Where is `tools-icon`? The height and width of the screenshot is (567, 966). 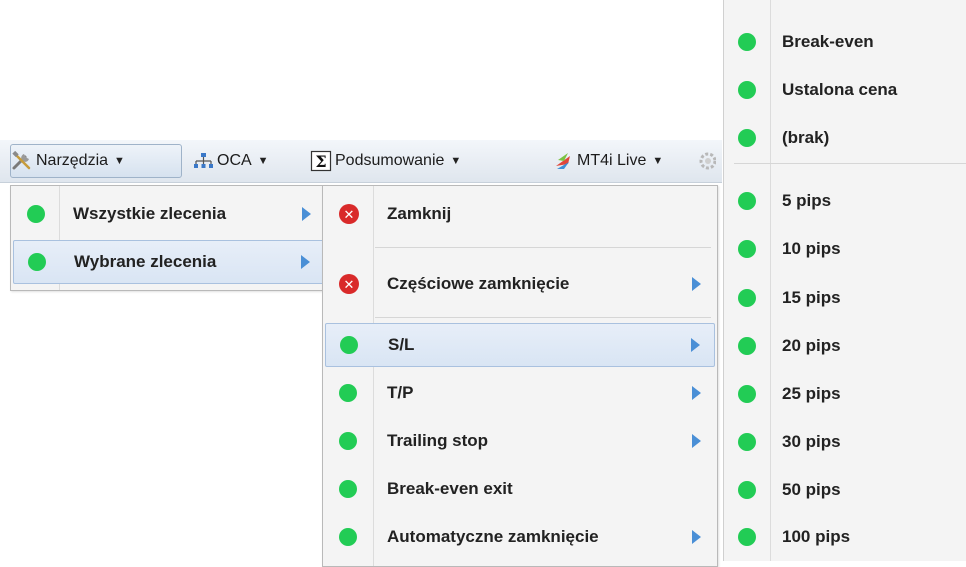 tools-icon is located at coordinates (22, 161).